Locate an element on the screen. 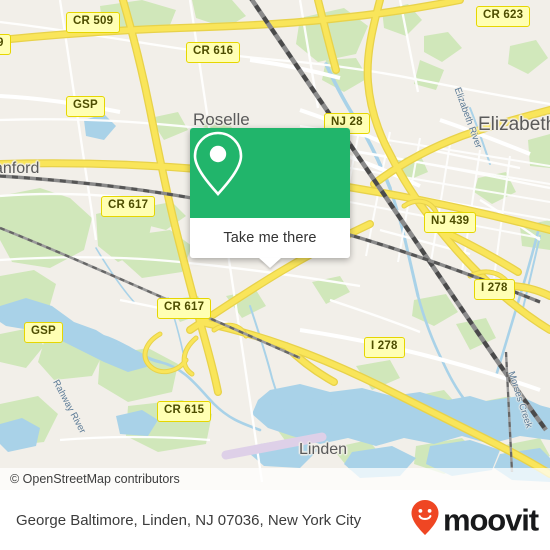 The height and width of the screenshot is (550, 550). moovit-logo: moovit is located at coordinates (474, 520).